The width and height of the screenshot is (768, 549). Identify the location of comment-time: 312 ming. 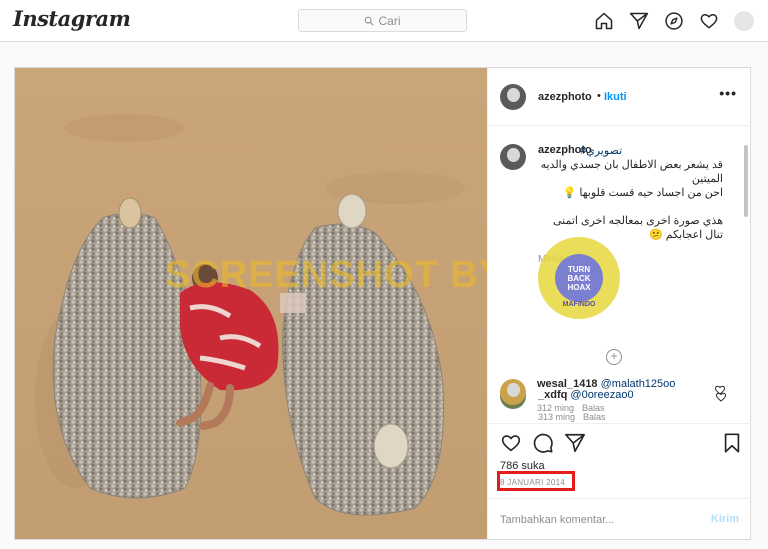
(556, 408).